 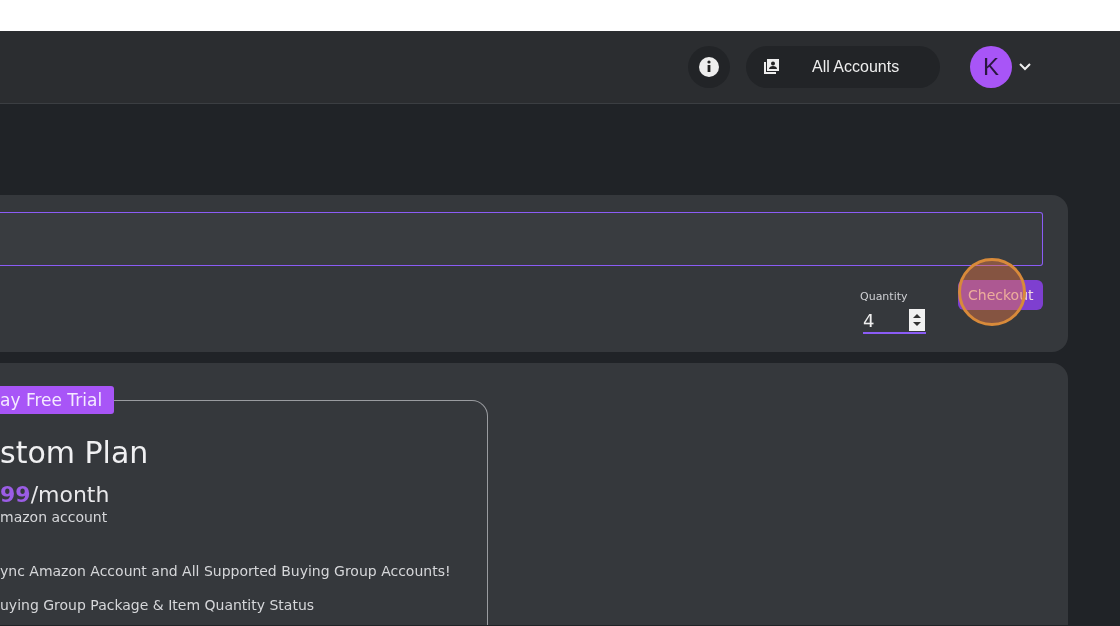 I want to click on price-note: mazon account, so click(x=54, y=517).